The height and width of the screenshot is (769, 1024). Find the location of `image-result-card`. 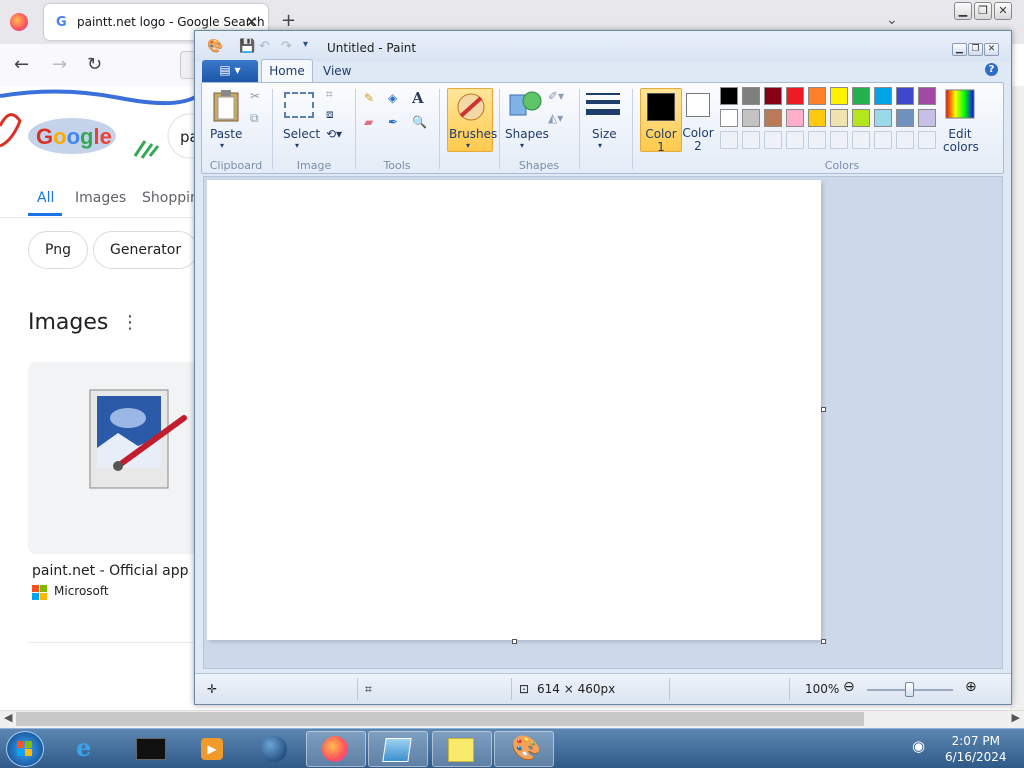

image-result-card is located at coordinates (114, 458).